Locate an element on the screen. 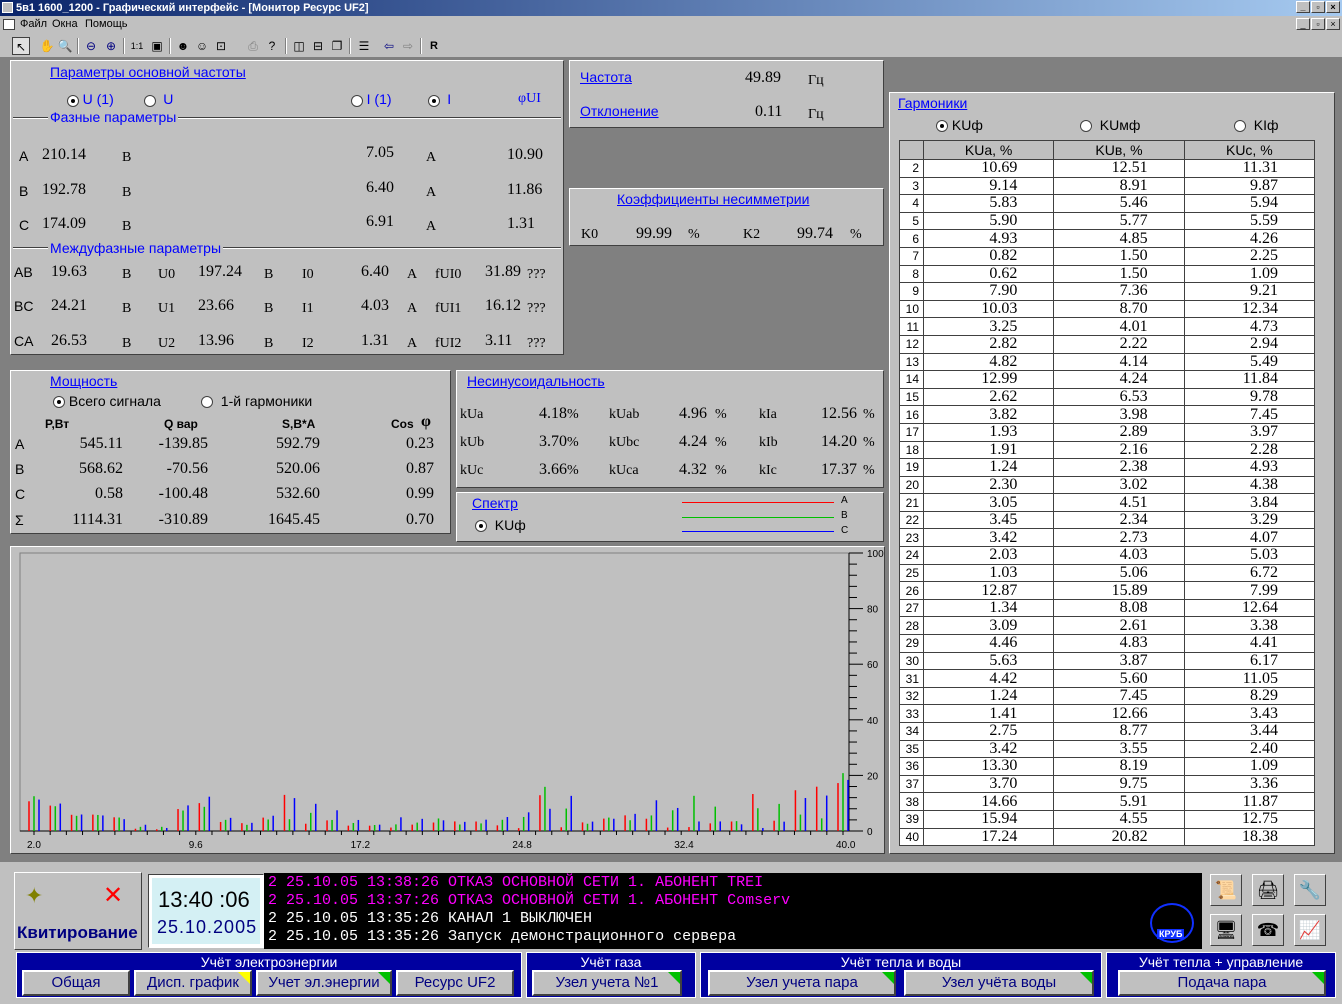 The height and width of the screenshot is (1004, 1342). harm-opt-kumf: KUмф is located at coordinates (1110, 125).